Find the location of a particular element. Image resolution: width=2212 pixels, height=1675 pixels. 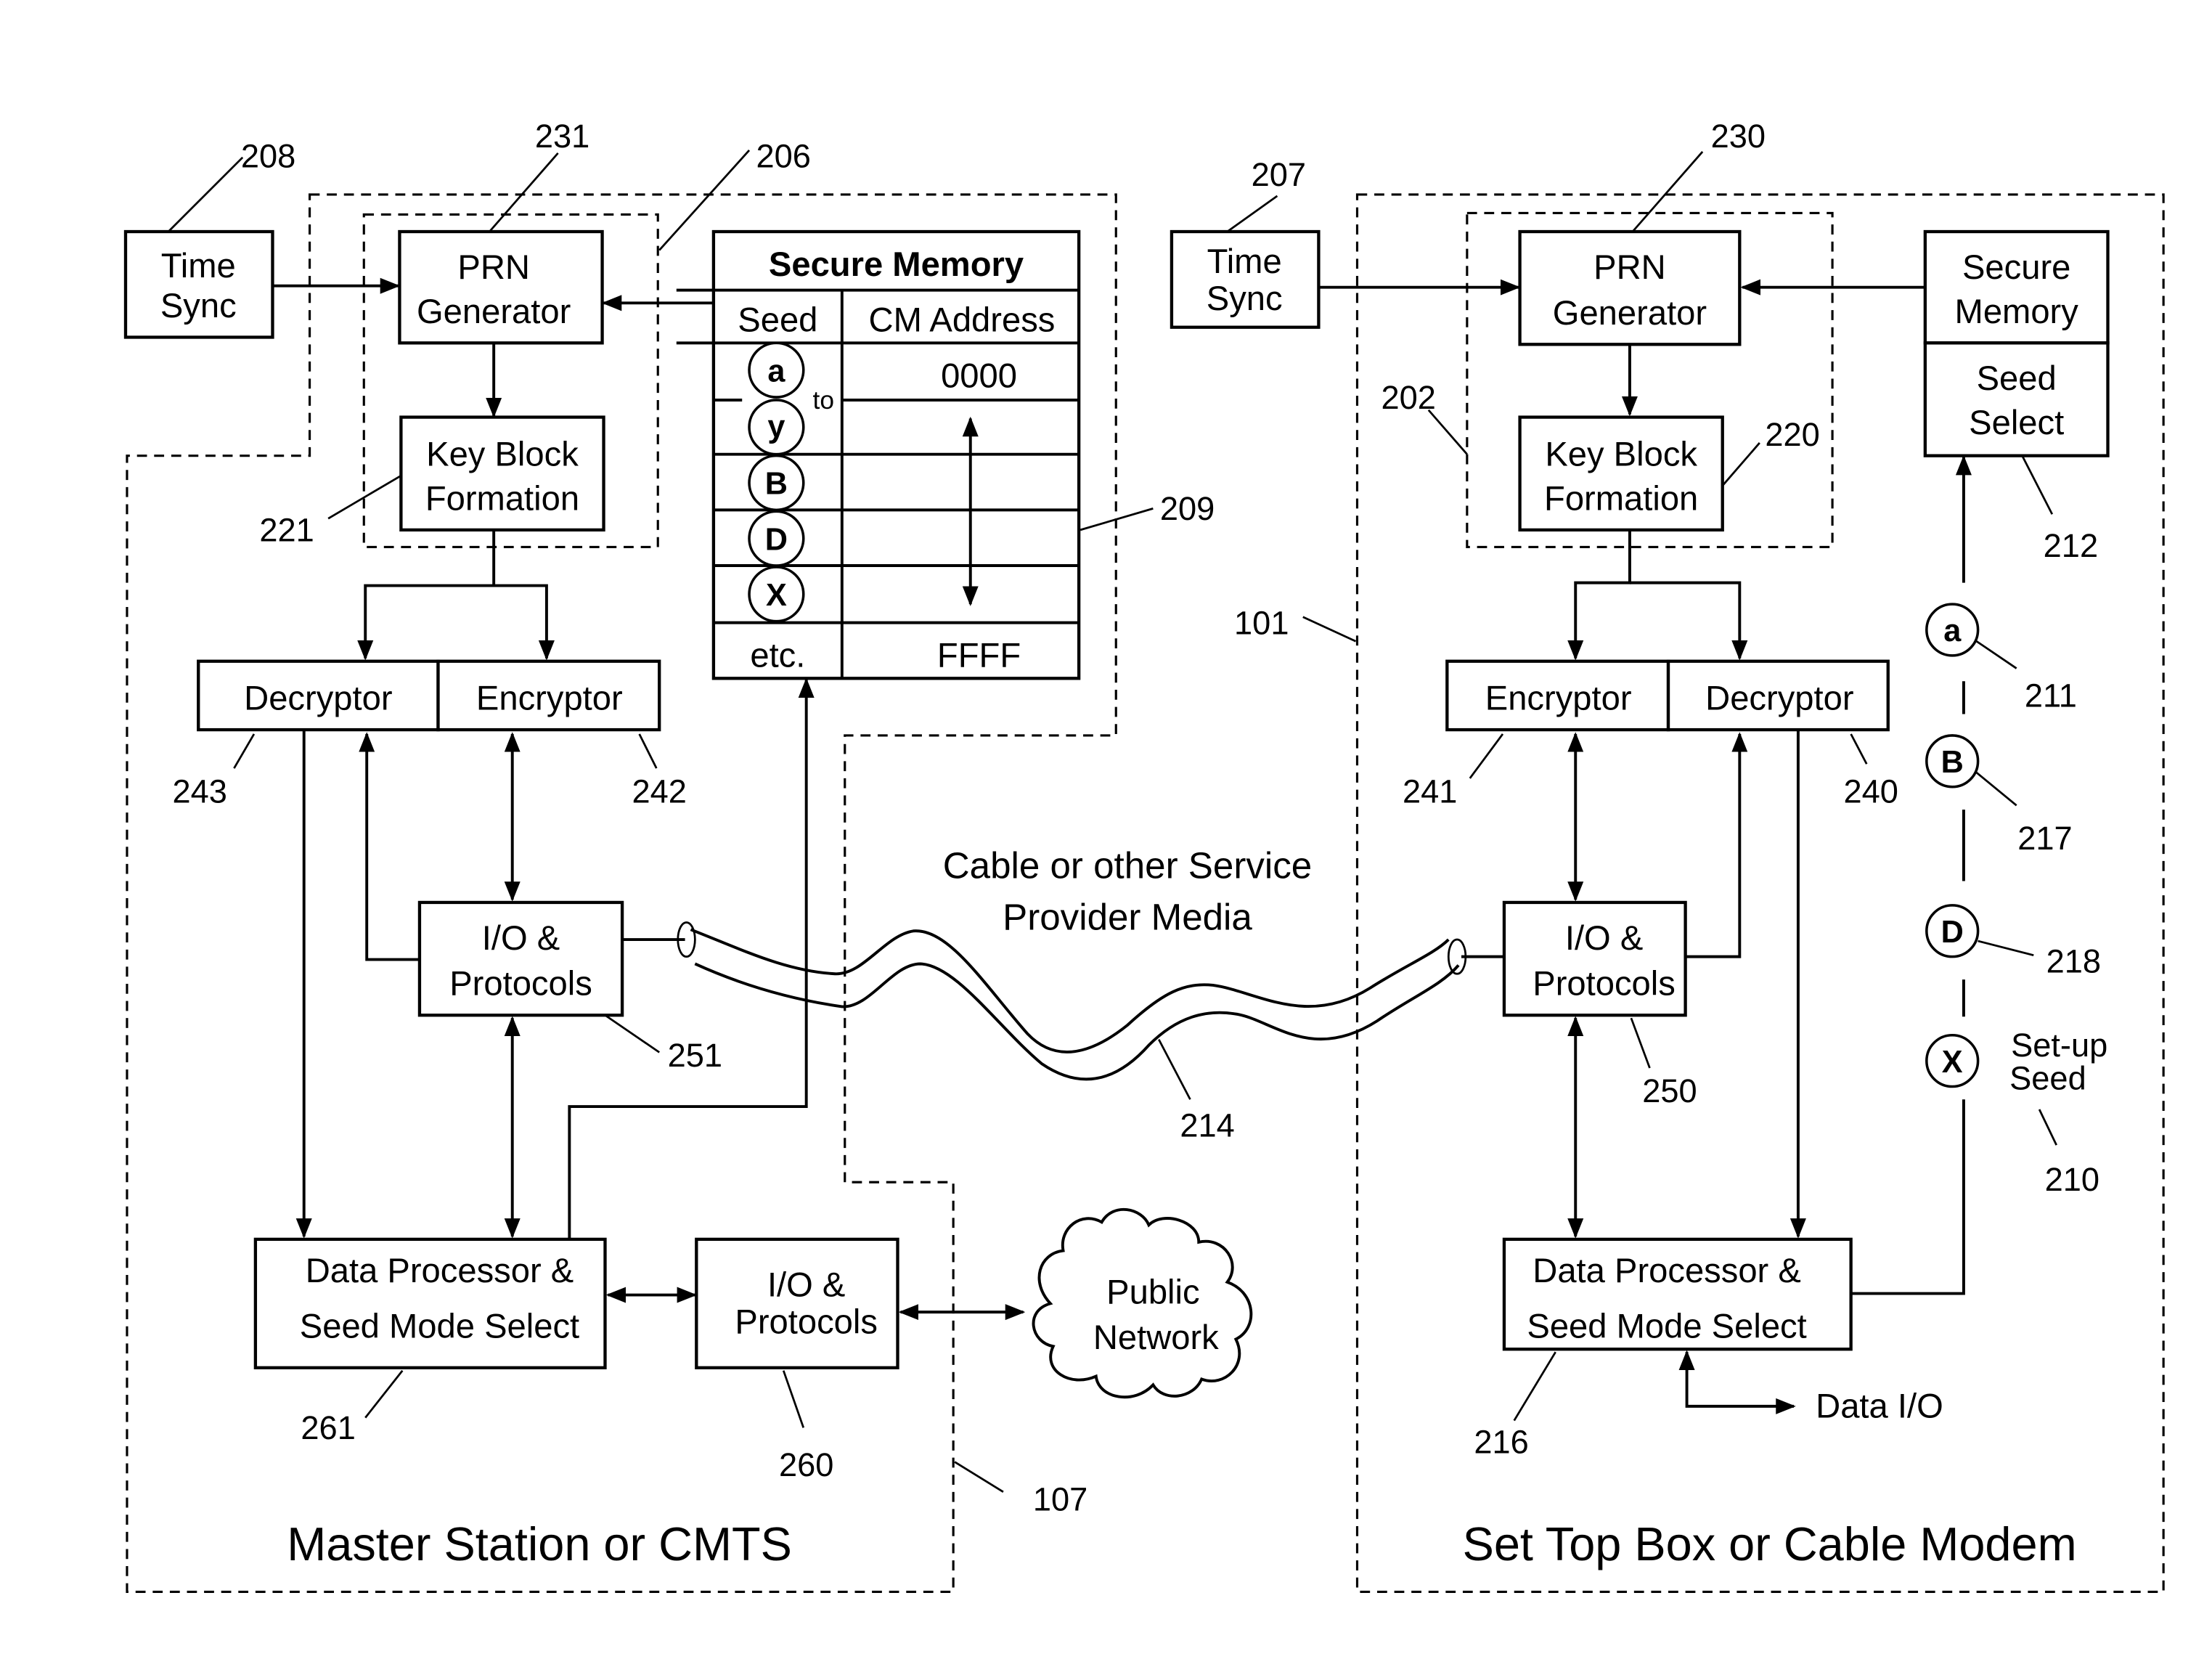

processor-to-seed-chain is located at coordinates (1907, 1197).